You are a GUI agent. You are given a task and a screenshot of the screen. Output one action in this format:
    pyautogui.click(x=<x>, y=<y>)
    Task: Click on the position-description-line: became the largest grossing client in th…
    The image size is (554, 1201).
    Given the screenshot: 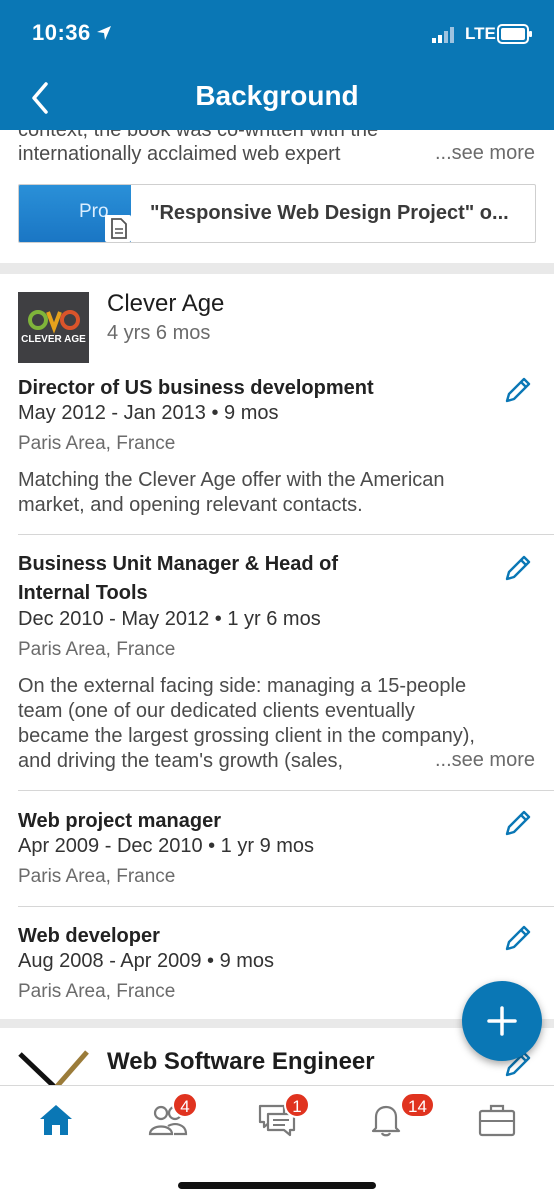 What is the action you would take?
    pyautogui.click(x=246, y=736)
    